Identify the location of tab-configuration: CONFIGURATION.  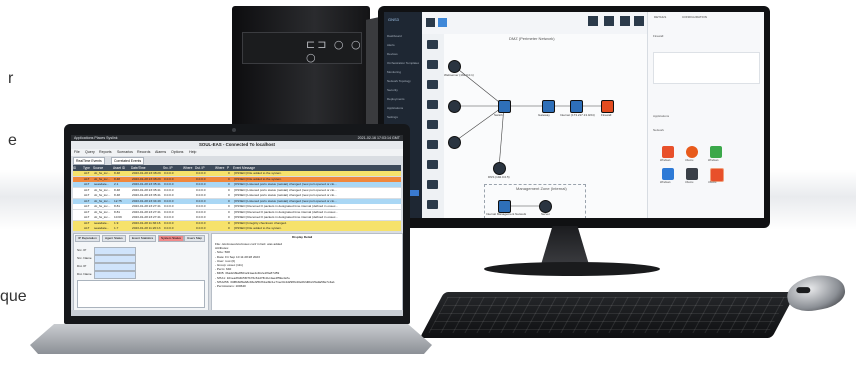
(694, 17).